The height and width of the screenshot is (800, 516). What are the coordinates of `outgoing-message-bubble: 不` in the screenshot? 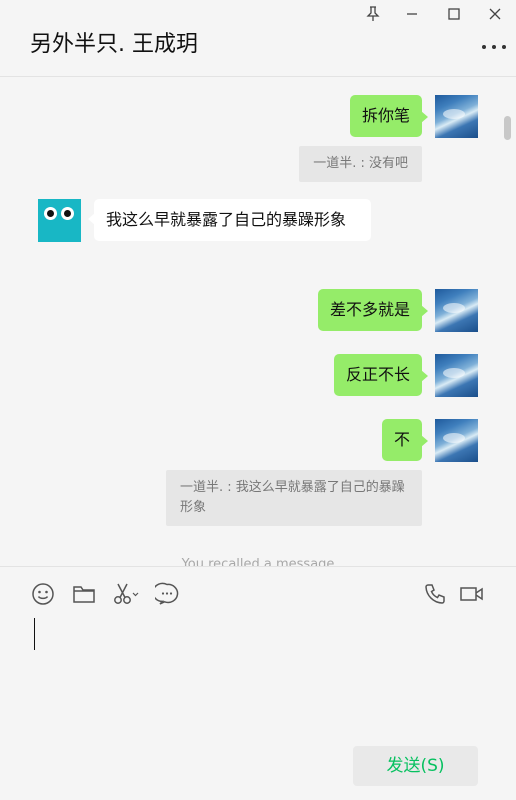 It's located at (405, 440).